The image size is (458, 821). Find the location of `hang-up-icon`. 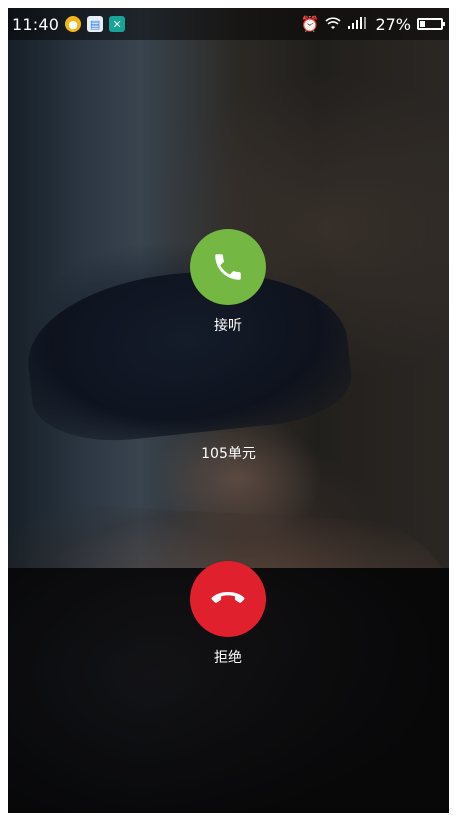

hang-up-icon is located at coordinates (228, 597).